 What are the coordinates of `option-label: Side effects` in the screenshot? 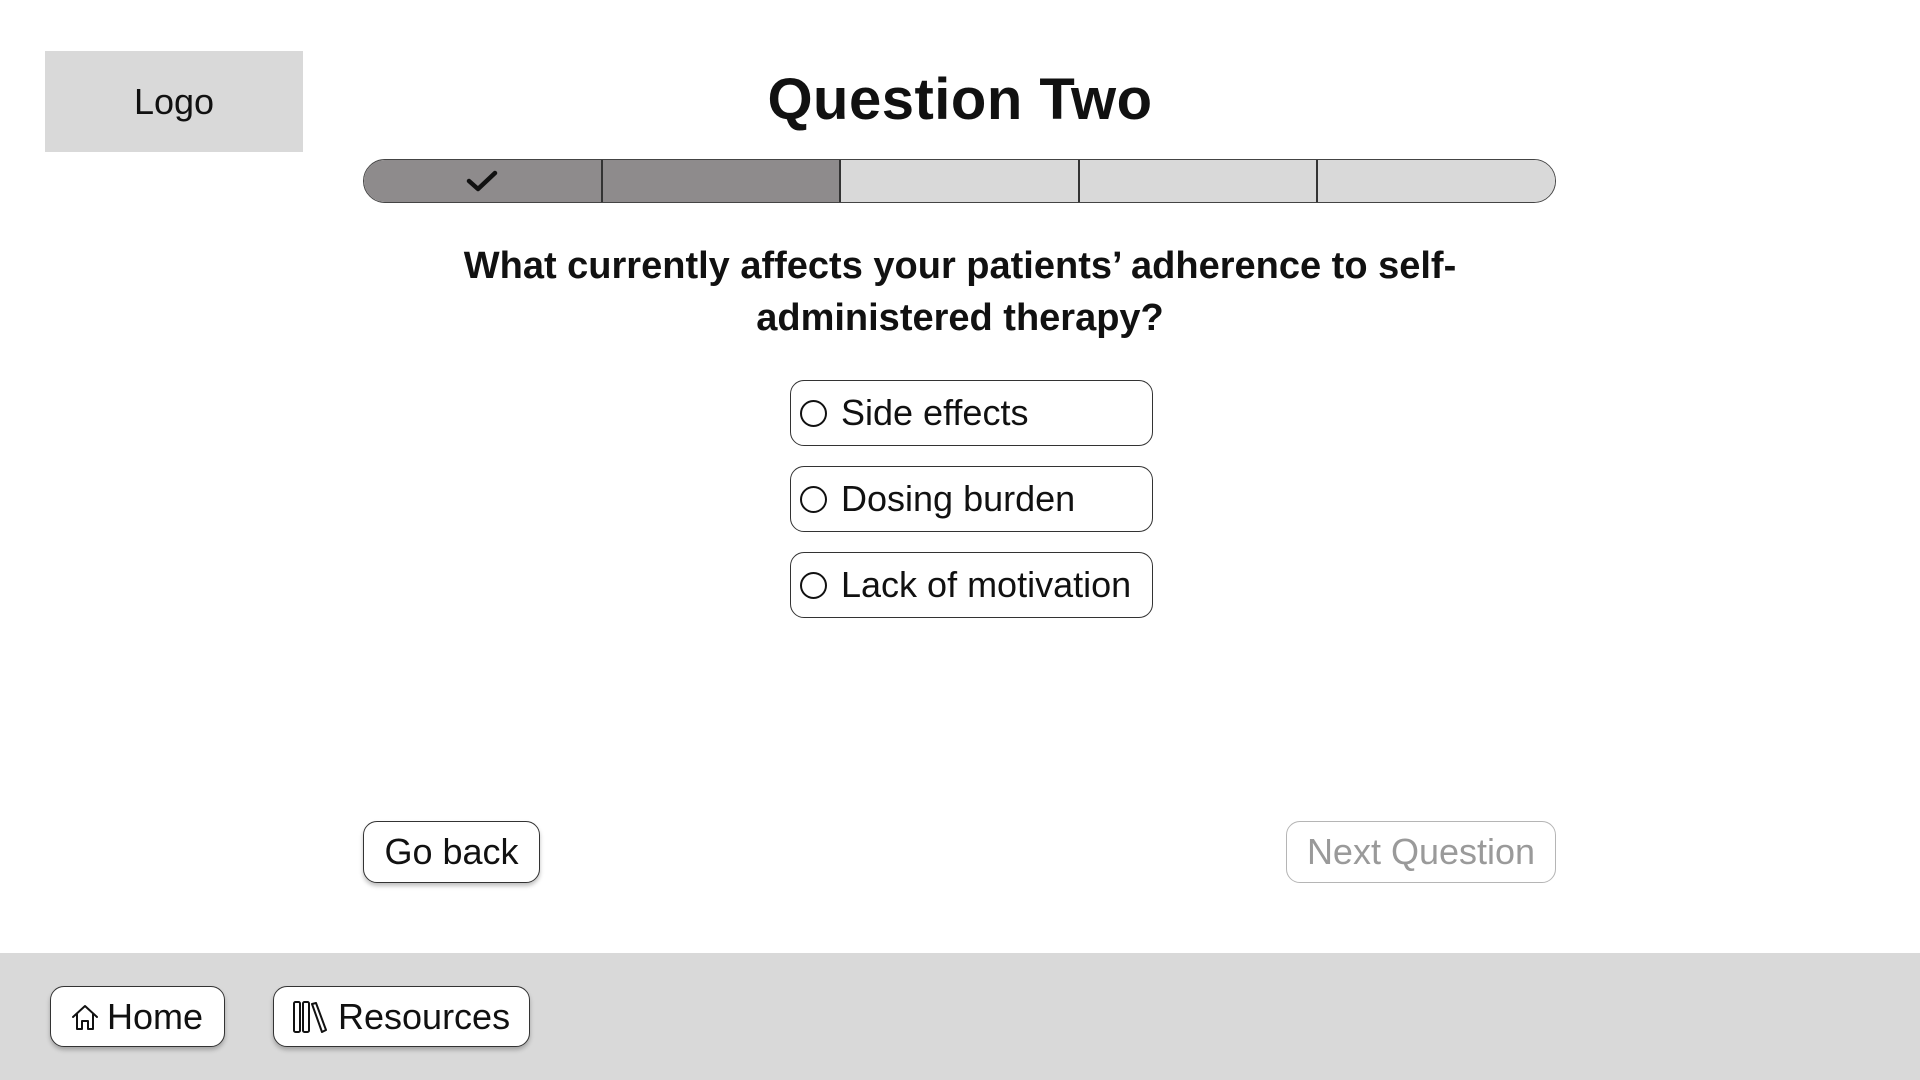 It's located at (935, 412).